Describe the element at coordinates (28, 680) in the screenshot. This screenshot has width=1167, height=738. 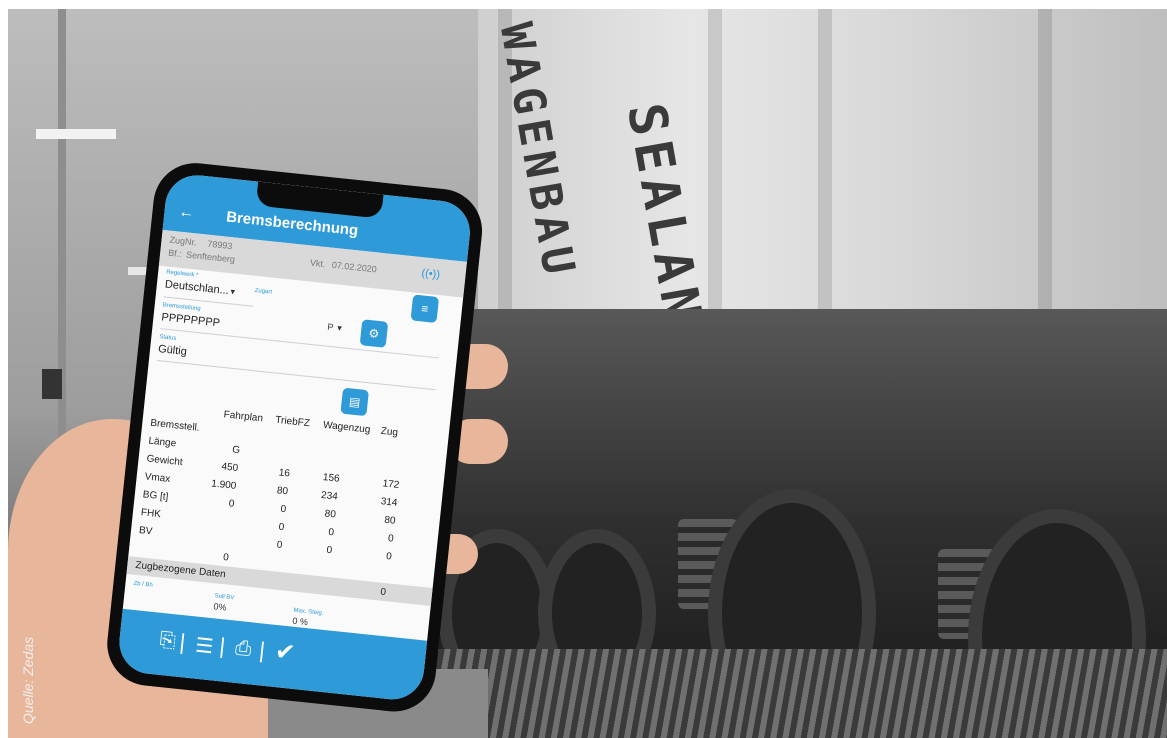
I see `photo-credit: Quelle: Zedas` at that location.